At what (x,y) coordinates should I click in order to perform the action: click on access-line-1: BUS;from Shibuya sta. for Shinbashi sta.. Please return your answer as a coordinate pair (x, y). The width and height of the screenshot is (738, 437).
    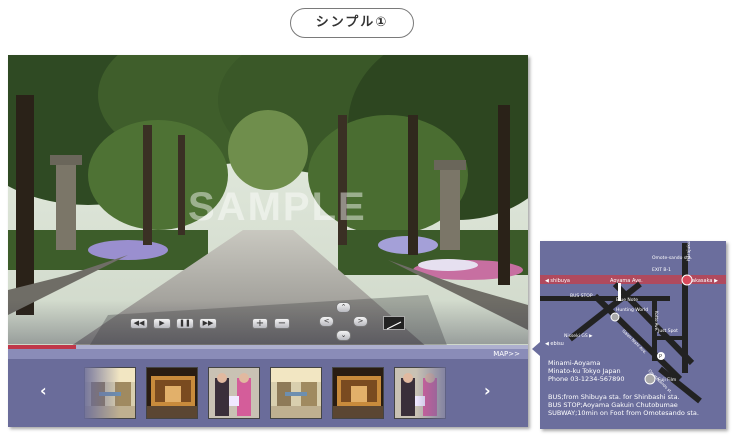
    Looking at the image, I should click on (614, 397).